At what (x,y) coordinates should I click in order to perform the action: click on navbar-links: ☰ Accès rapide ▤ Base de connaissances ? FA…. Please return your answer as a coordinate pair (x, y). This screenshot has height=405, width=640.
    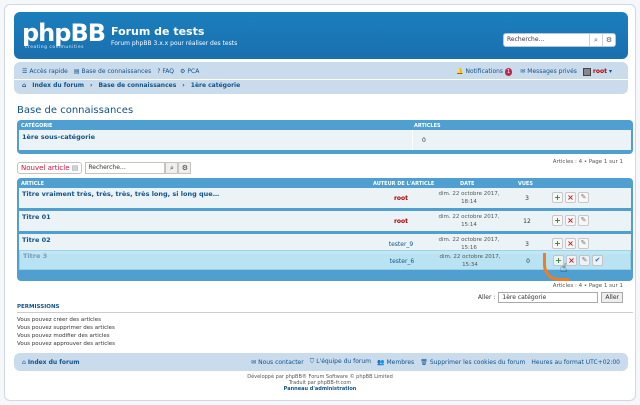
    Looking at the image, I should click on (321, 71).